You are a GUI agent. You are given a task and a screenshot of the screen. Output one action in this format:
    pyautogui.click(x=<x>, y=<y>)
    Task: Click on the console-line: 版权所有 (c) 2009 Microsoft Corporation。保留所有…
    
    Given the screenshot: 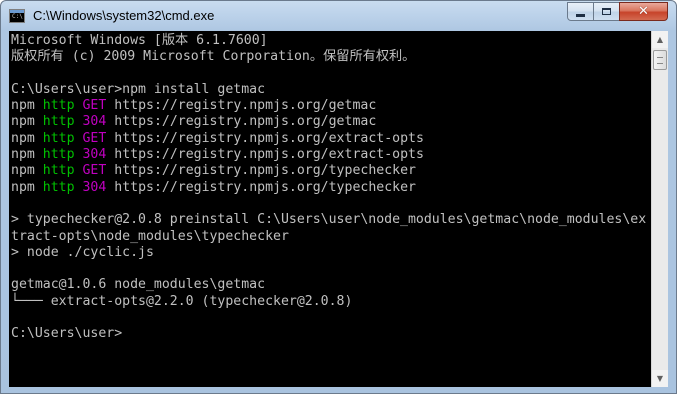 What is the action you would take?
    pyautogui.click(x=328, y=57)
    